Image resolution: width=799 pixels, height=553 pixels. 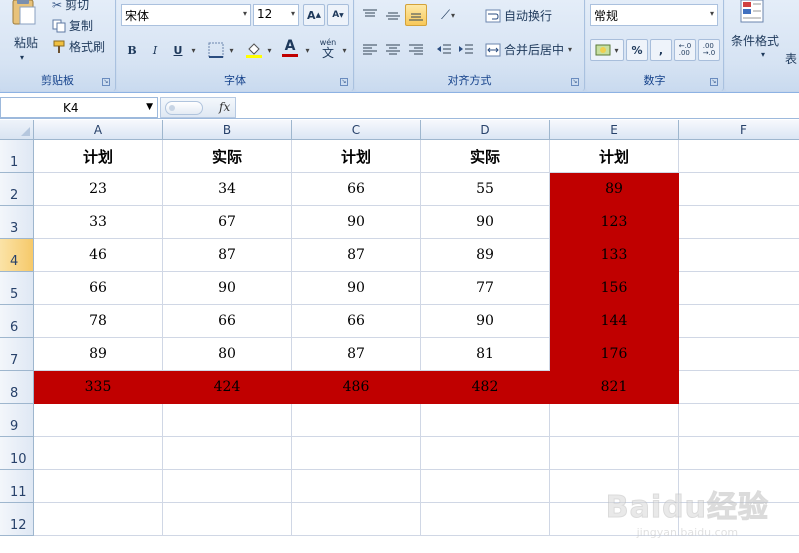 What do you see at coordinates (227, 156) in the screenshot?
I see `cell-b1: 实际` at bounding box center [227, 156].